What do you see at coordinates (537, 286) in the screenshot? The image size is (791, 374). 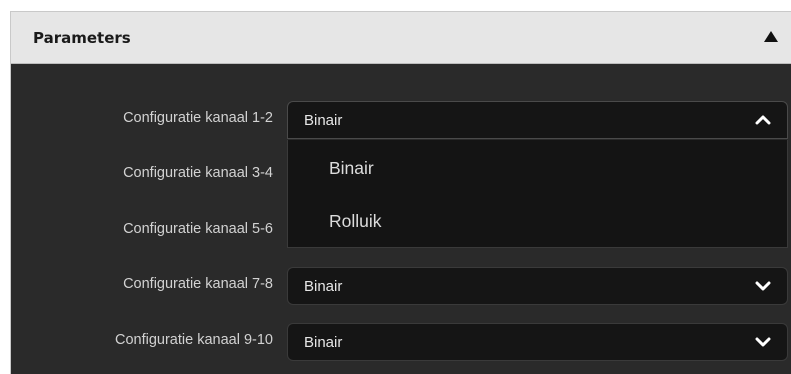 I see `select-kanaal-7-8: Binair` at bounding box center [537, 286].